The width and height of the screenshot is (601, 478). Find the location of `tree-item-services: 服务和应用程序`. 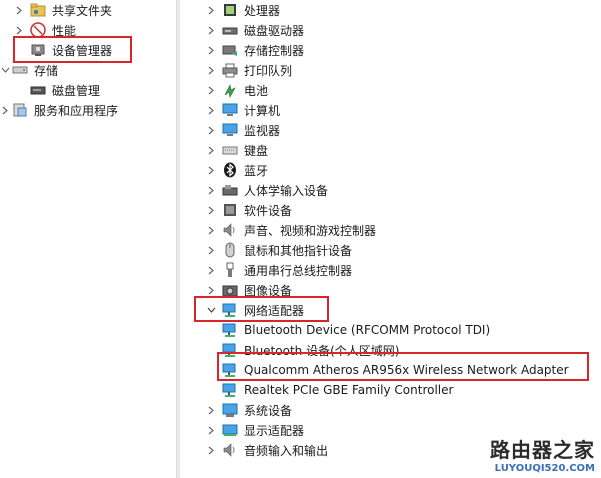

tree-item-services: 服务和应用程序 is located at coordinates (59, 110).